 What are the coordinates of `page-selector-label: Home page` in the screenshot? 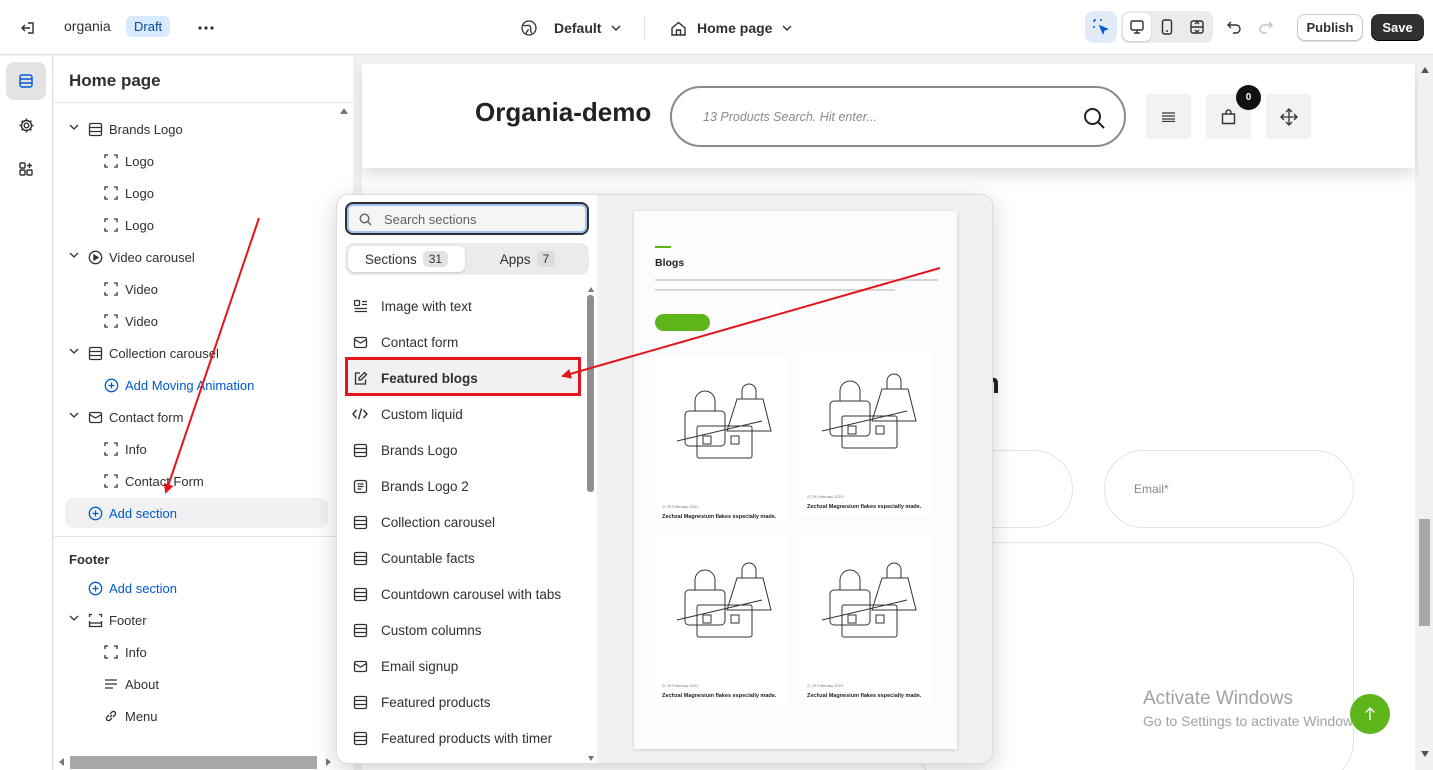 It's located at (735, 28).